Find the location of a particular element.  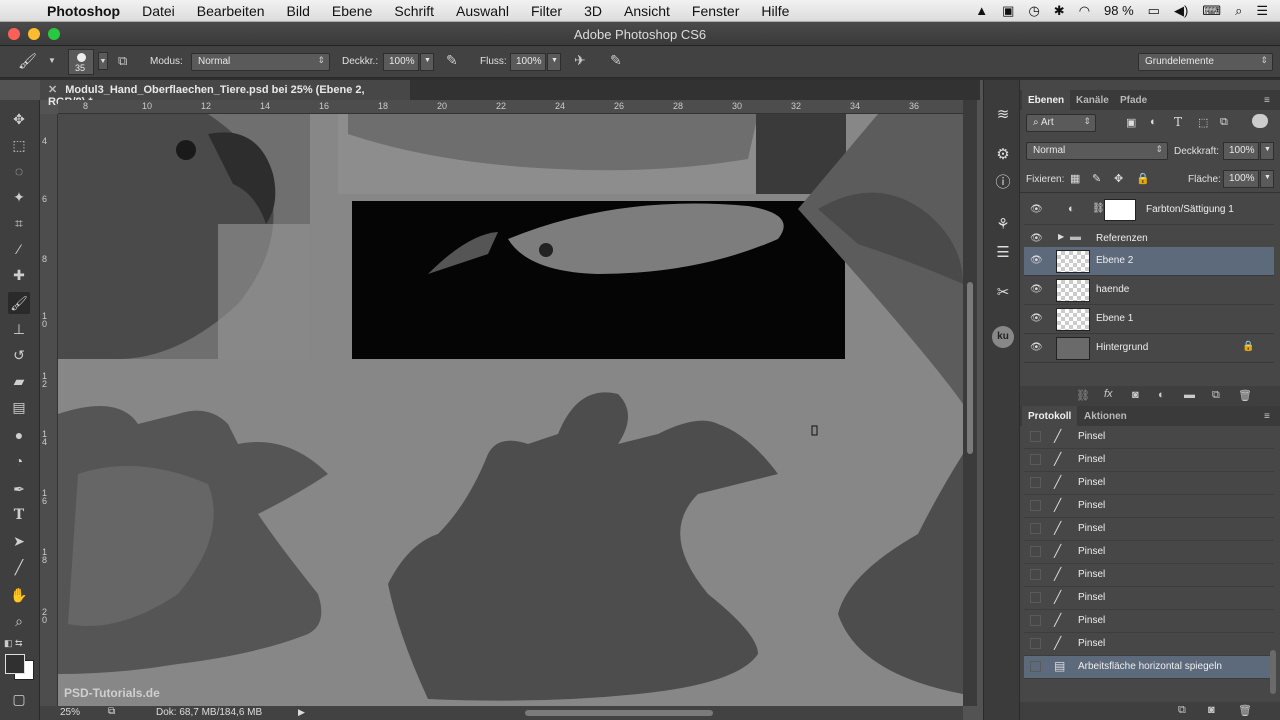

brush-panel-toggle-icon: ⧉ is located at coordinates (122, 61).